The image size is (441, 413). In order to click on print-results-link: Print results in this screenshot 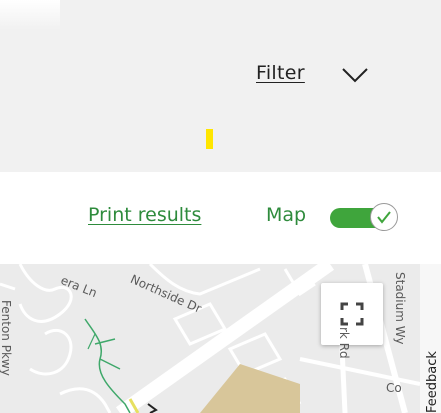, I will do `click(144, 215)`.